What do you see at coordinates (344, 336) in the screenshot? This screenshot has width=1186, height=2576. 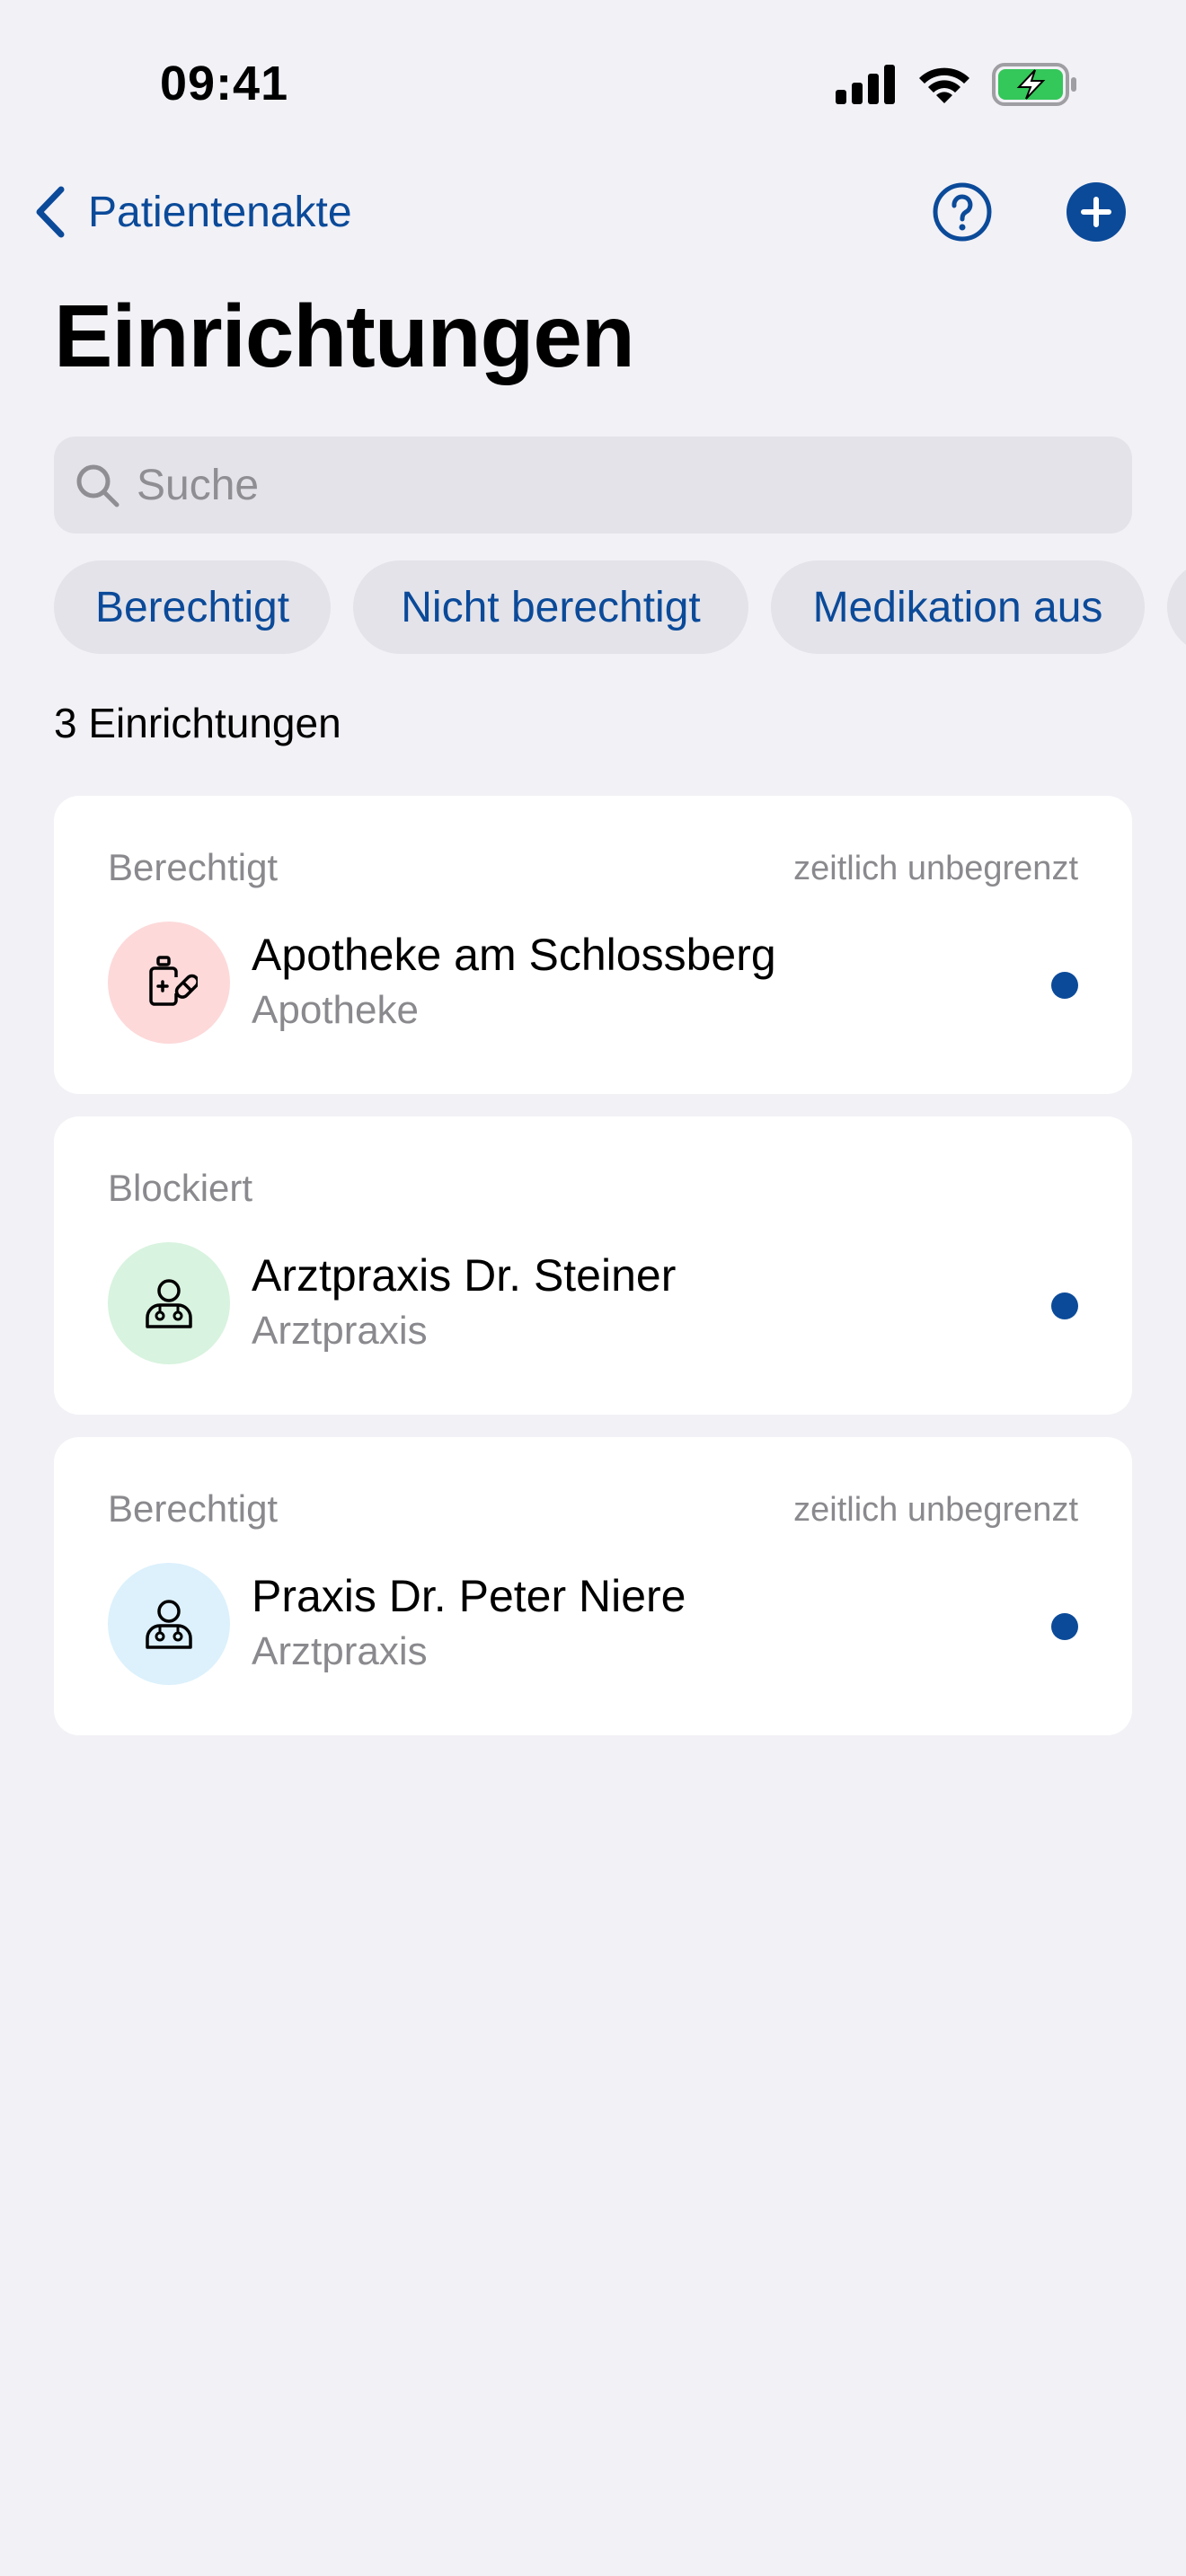 I see `page-title: Einrichtungen` at bounding box center [344, 336].